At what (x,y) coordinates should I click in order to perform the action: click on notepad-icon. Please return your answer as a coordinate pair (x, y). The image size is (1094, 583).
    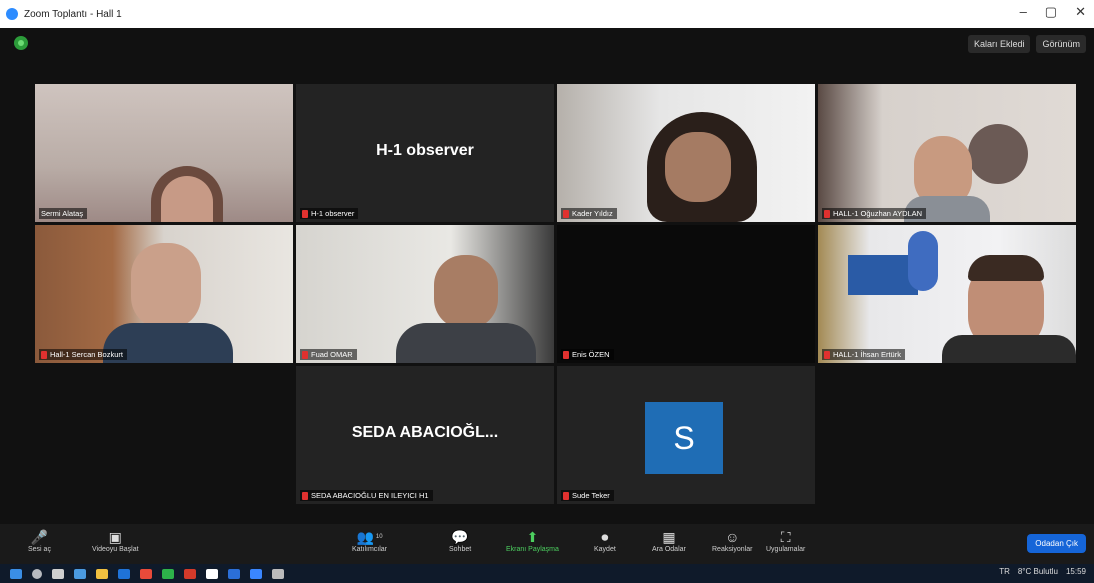
    Looking at the image, I should click on (212, 573).